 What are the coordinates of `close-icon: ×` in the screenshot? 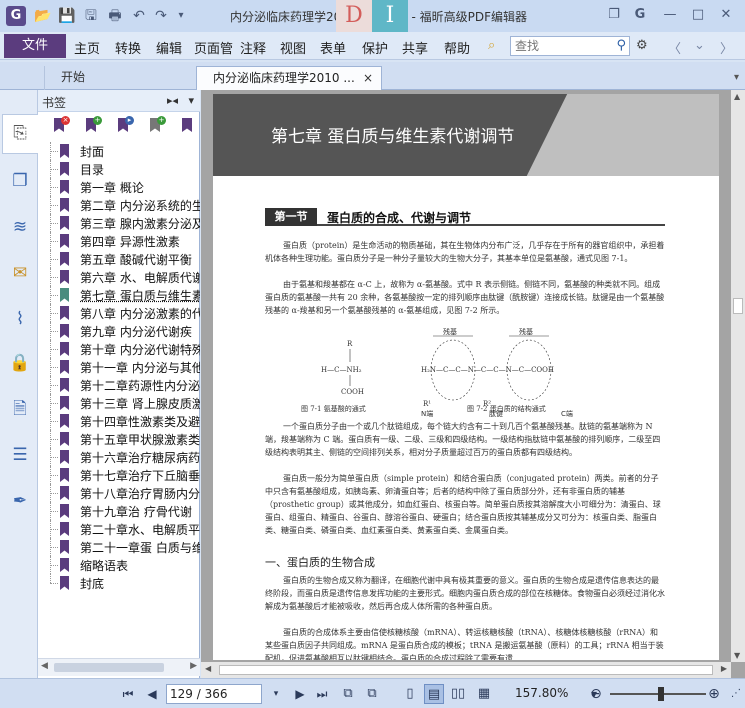 It's located at (368, 78).